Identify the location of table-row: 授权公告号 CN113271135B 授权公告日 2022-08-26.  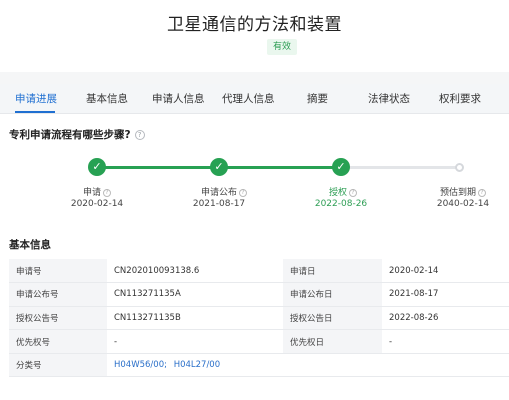
(259, 318).